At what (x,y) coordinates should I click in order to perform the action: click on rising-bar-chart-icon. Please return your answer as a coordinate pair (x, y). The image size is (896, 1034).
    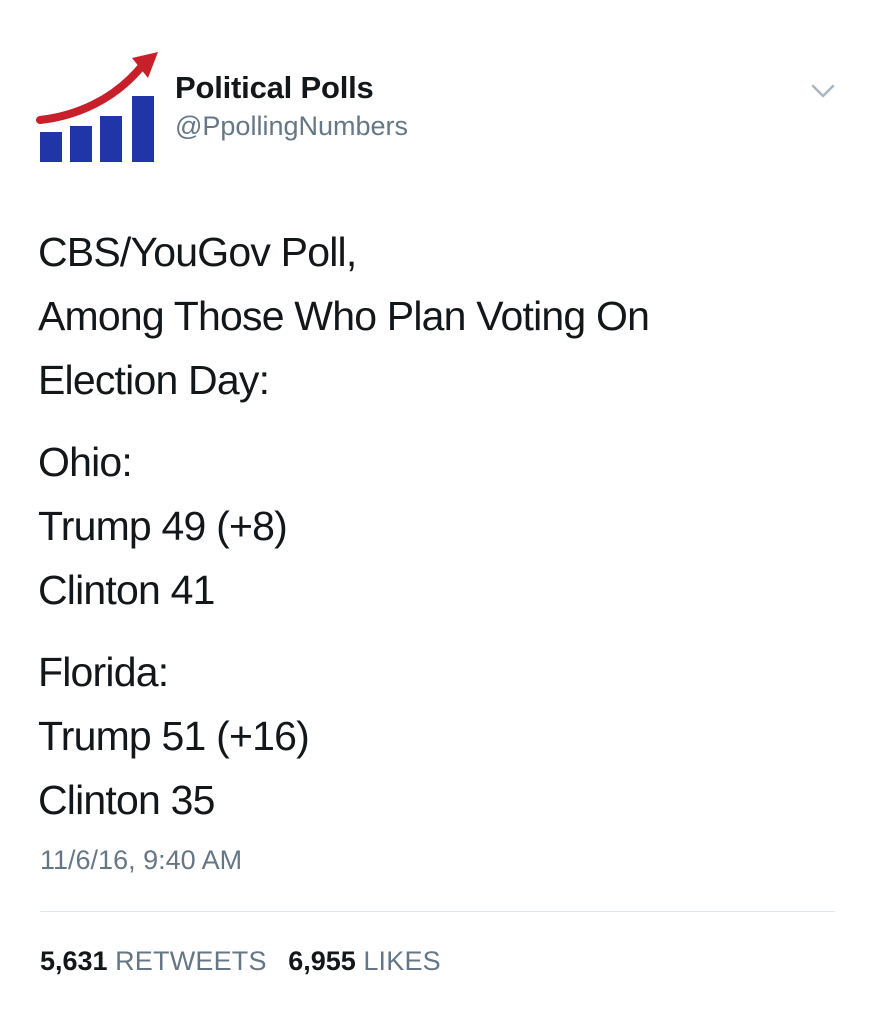
    Looking at the image, I should click on (97, 107).